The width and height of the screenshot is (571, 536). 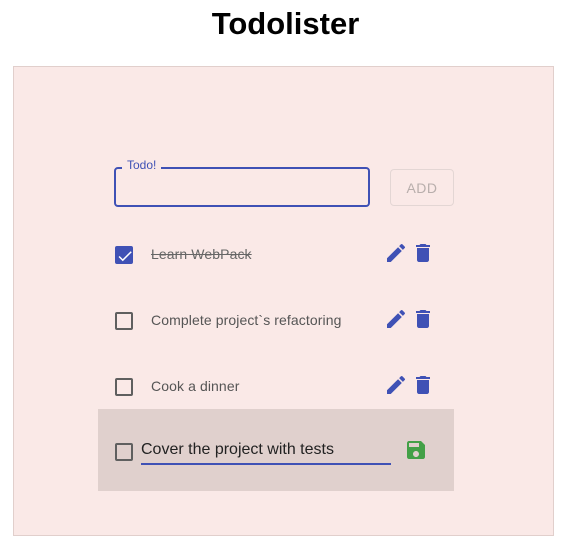 I want to click on todo-text: Learn WebPack, so click(x=201, y=254).